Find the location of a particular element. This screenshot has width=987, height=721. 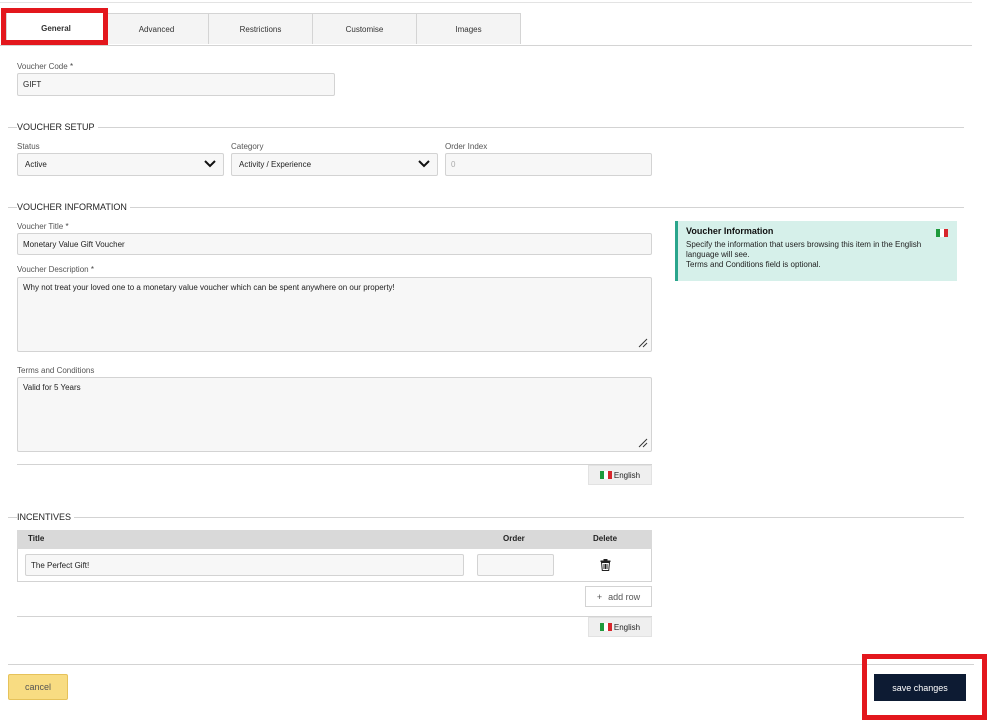

save-changes-button: save changes is located at coordinates (920, 687).